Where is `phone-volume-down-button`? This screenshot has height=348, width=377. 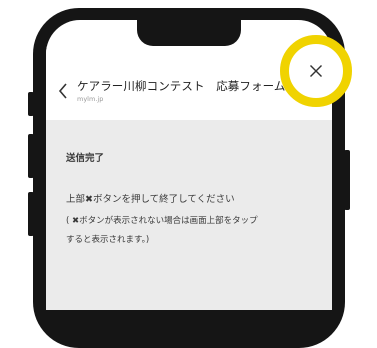
phone-volume-down-button is located at coordinates (31, 214).